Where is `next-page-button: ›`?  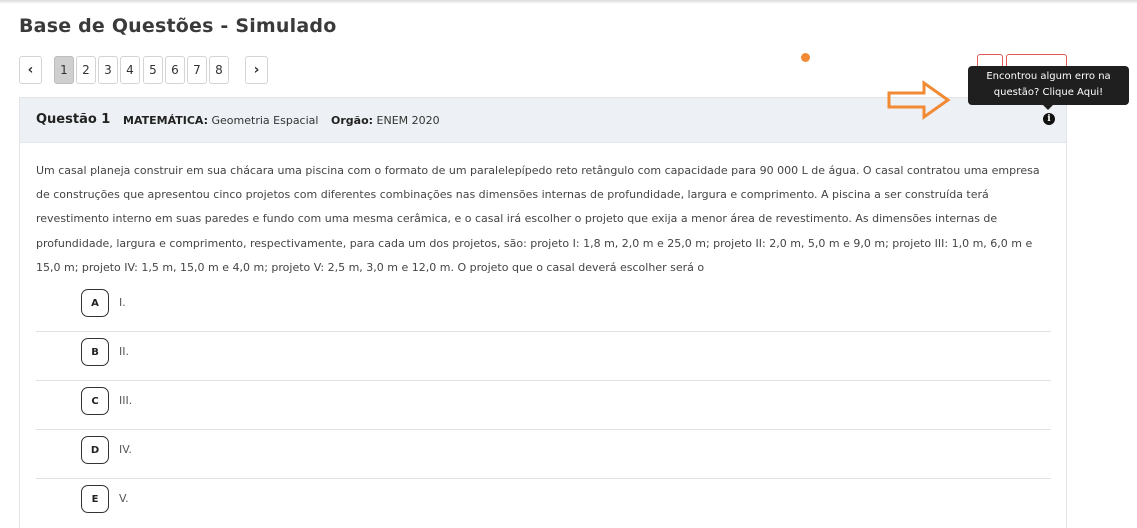 next-page-button: › is located at coordinates (256, 70).